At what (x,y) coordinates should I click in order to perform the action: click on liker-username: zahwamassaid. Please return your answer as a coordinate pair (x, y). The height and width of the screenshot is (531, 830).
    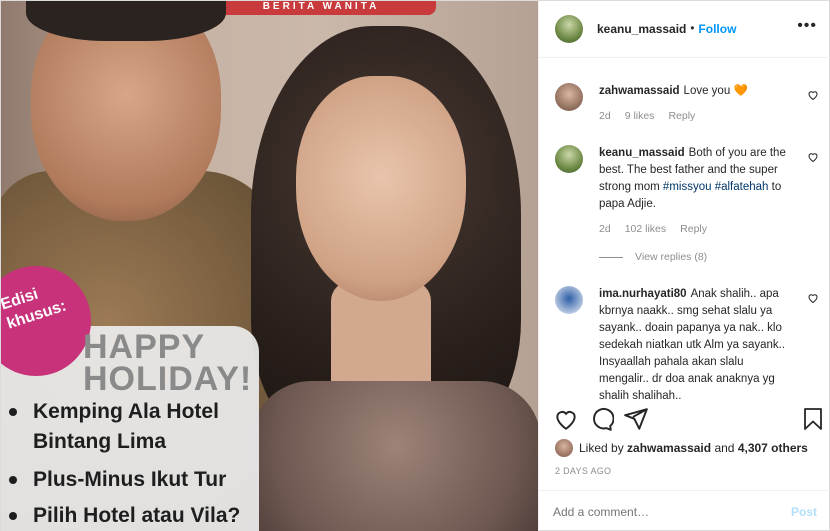
    Looking at the image, I should click on (669, 448).